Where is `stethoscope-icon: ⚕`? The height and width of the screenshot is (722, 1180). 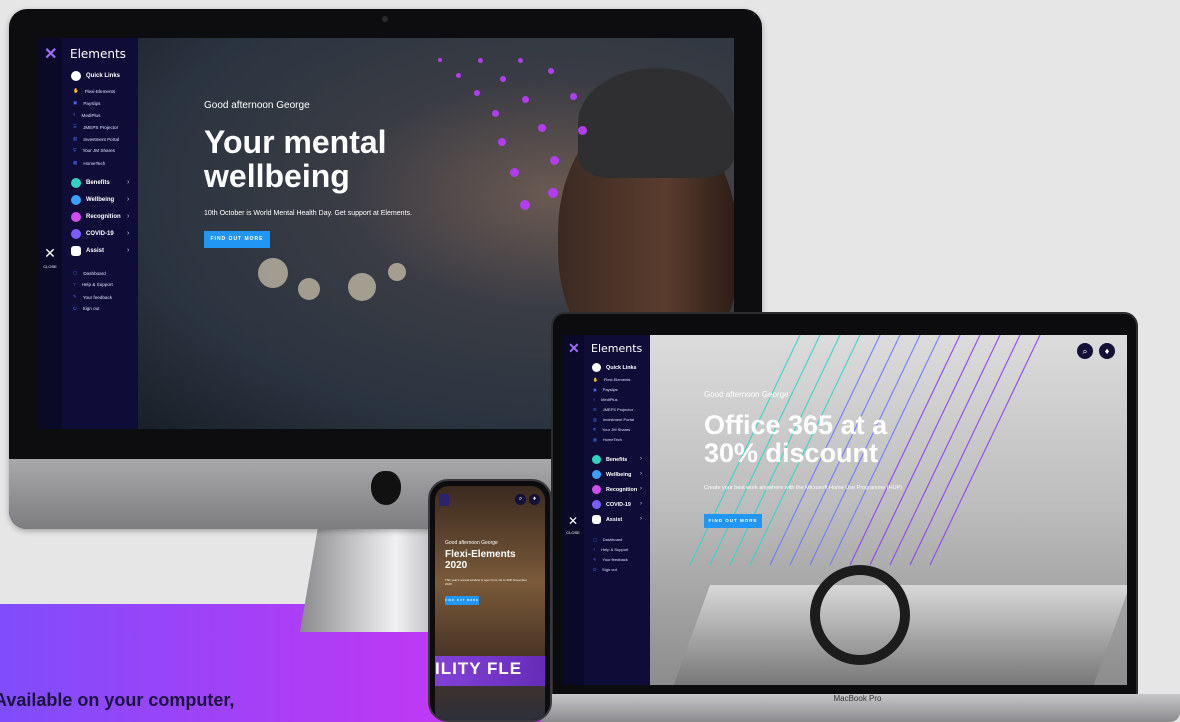
stethoscope-icon: ⚕ is located at coordinates (74, 114).